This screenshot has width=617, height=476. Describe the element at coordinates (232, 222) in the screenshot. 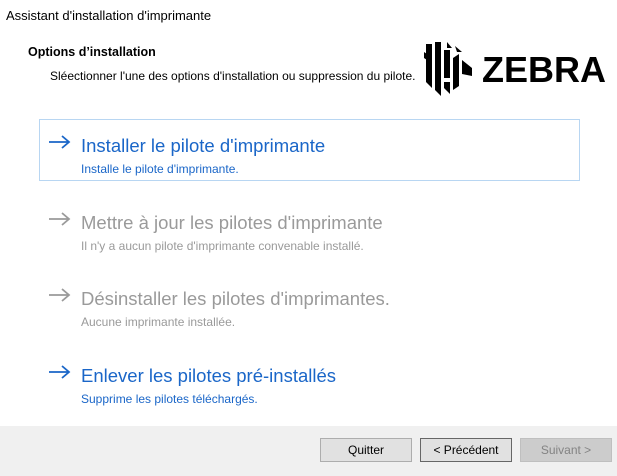

I see `option-label: Mettre à jour les pilotes d'imprimante` at that location.